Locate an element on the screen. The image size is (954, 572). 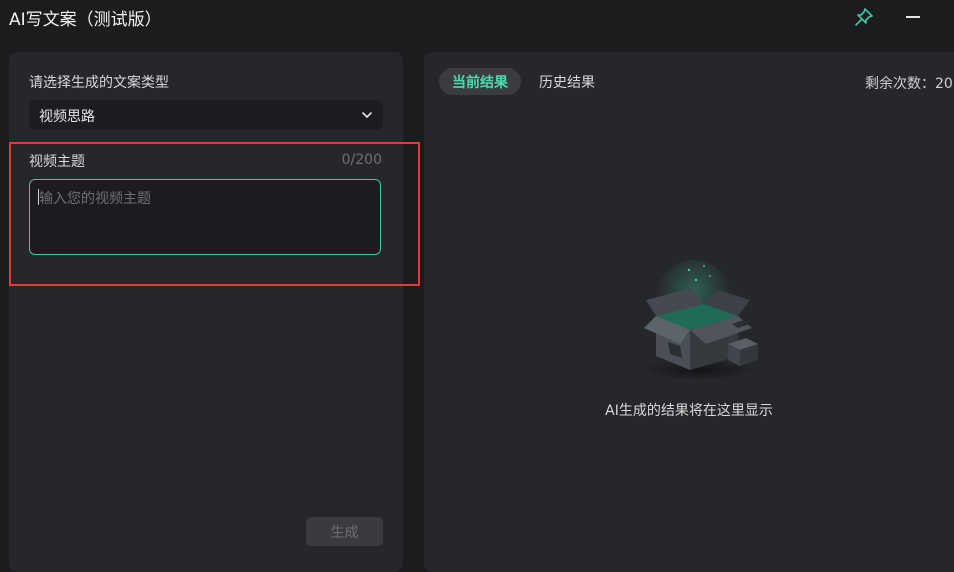
topic-char-counter: 0/200 is located at coordinates (361, 160).